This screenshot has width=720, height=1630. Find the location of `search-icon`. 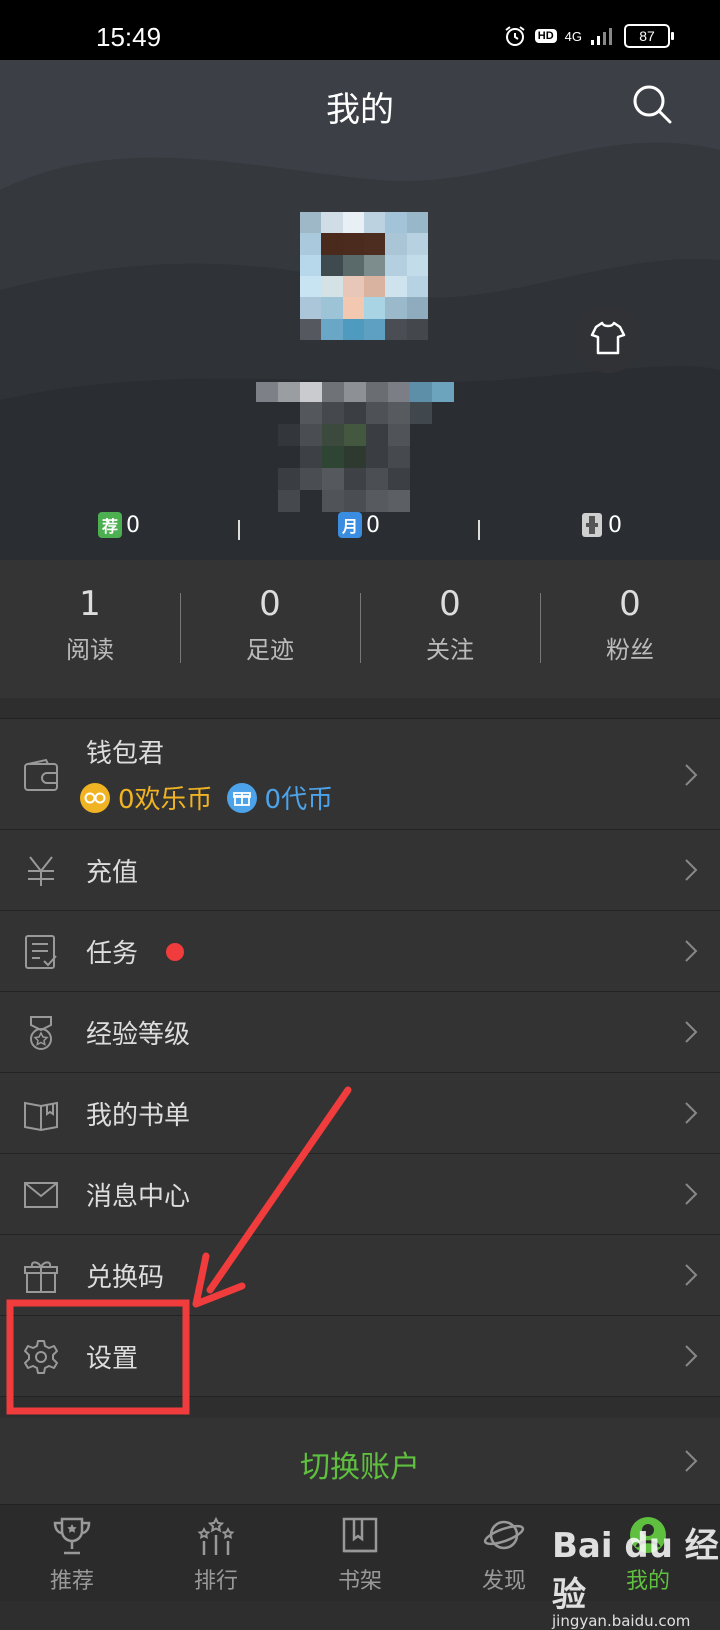

search-icon is located at coordinates (652, 104).